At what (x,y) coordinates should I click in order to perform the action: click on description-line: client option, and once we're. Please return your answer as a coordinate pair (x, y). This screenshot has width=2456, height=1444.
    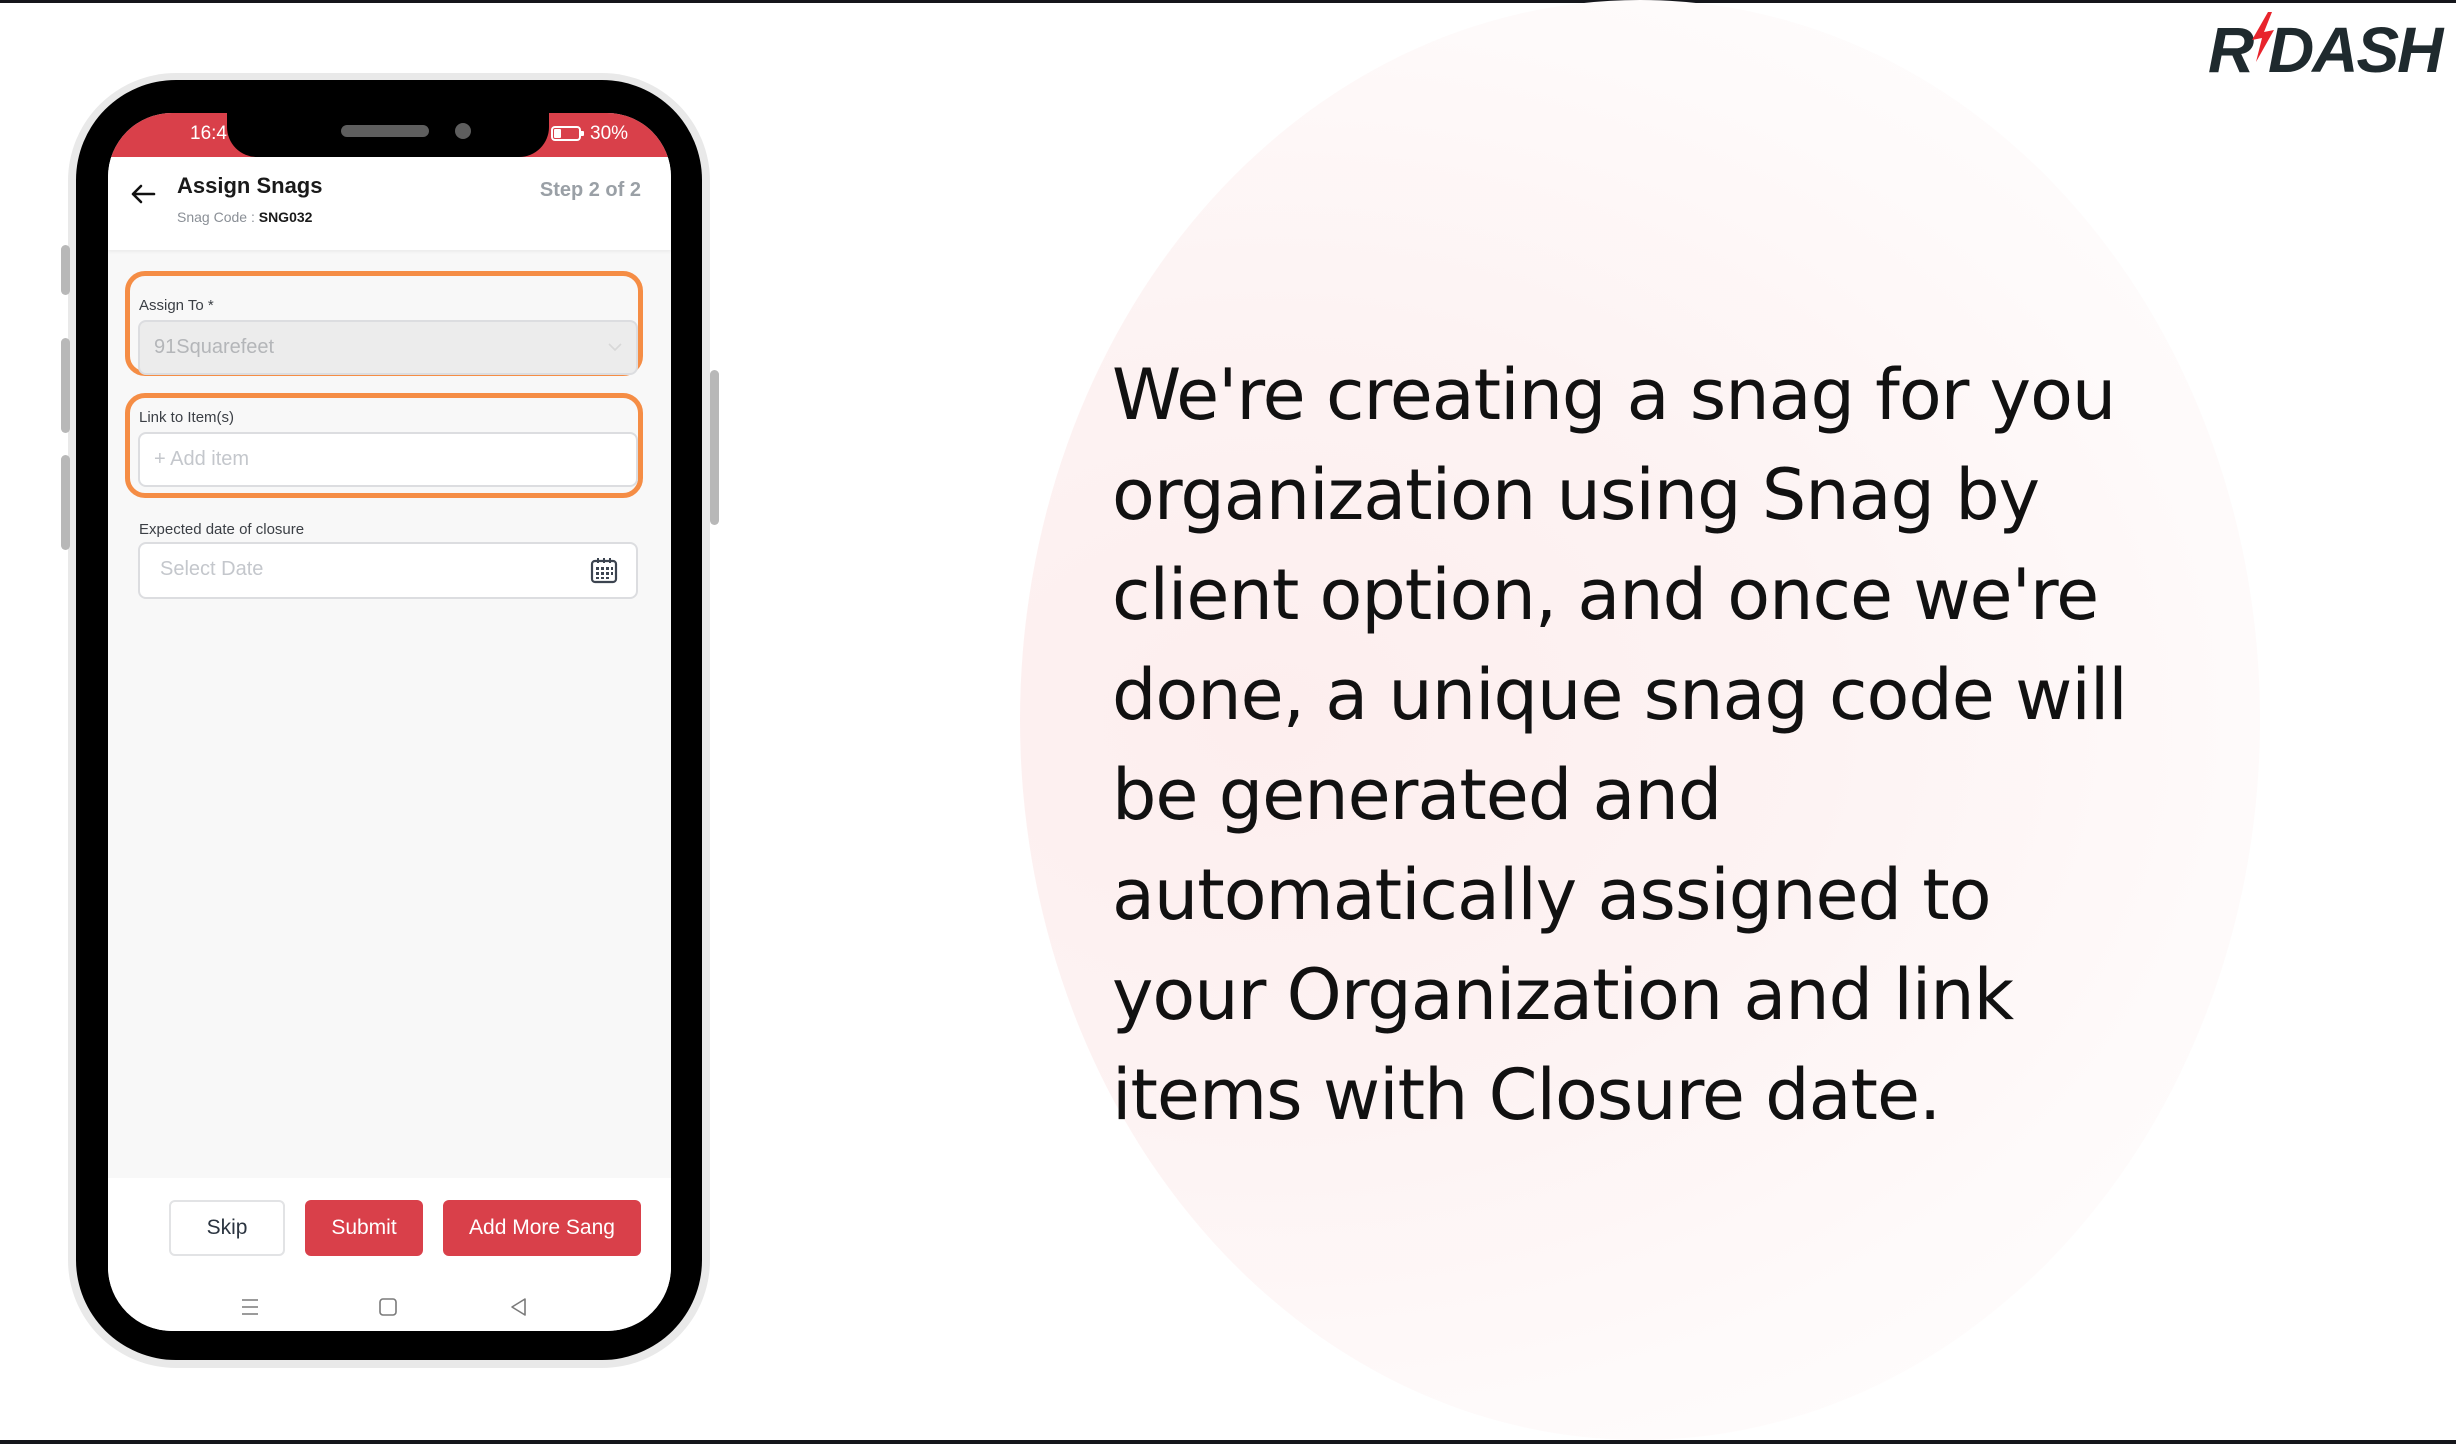
    Looking at the image, I should click on (1605, 595).